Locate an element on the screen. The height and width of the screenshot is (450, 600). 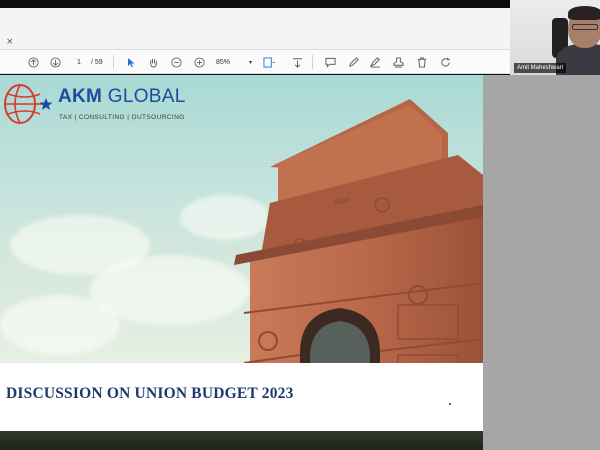
slide-title-band: DISCUSSION ON UNION BUDGET 2023 is located at coordinates (241, 397).